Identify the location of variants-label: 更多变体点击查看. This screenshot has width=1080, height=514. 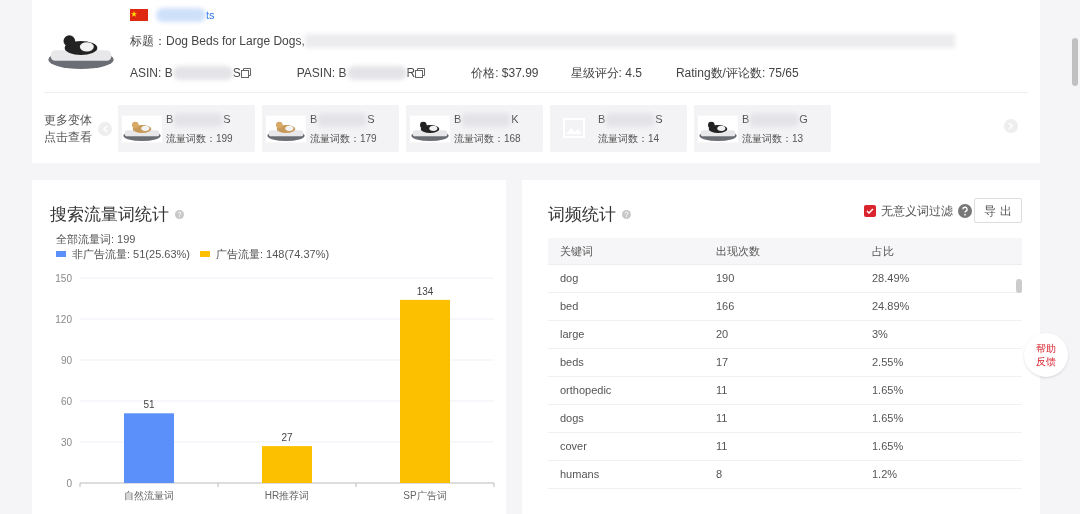
(68, 128).